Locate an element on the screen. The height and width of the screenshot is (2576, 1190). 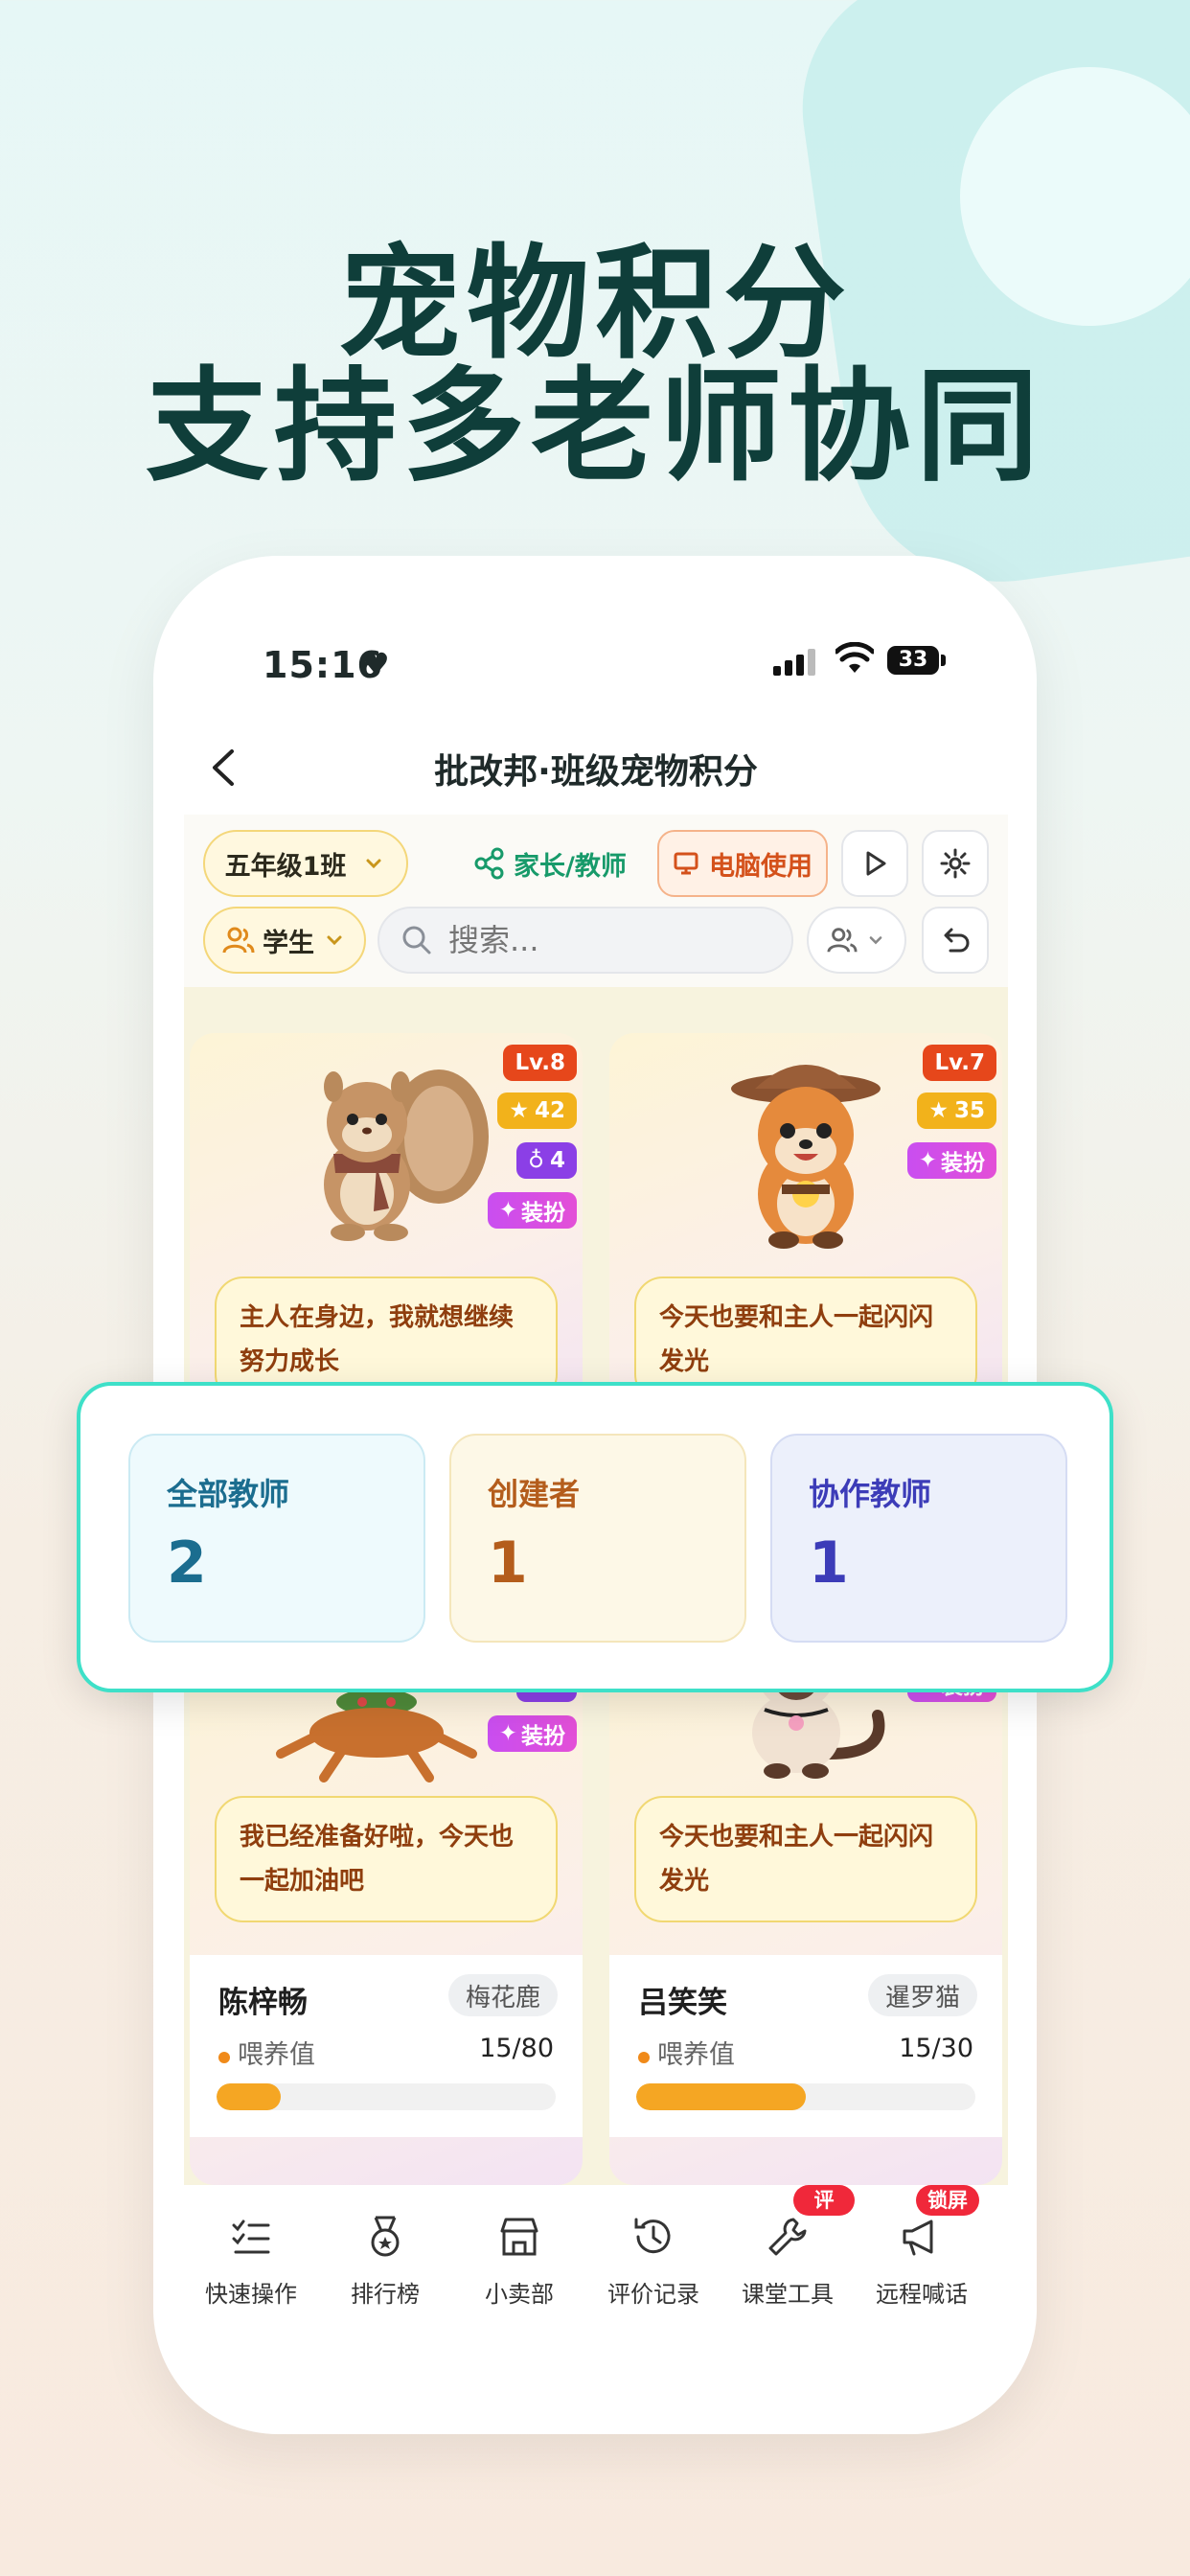
stat-label: 创建者 is located at coordinates (534, 1494).